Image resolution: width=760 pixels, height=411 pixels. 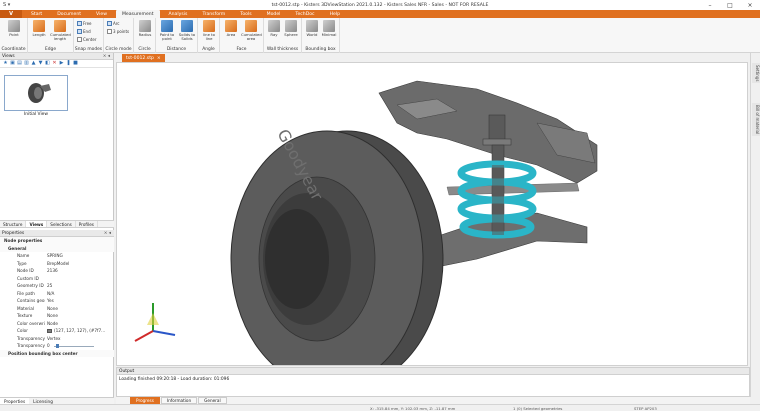 What do you see at coordinates (73, 346) in the screenshot?
I see `transparency-slider` at bounding box center [73, 346].